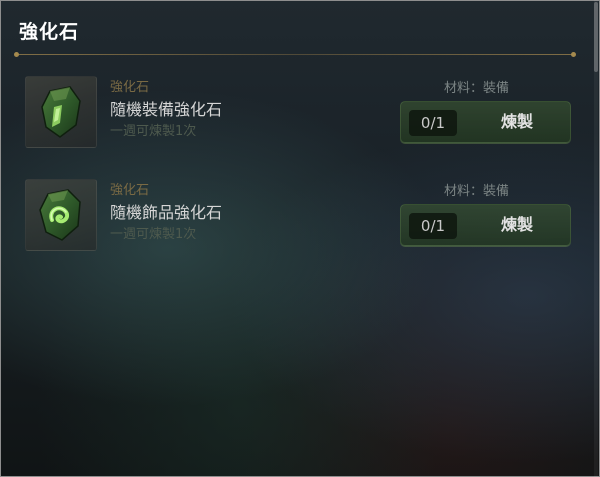 The image size is (600, 477). Describe the element at coordinates (296, 54) in the screenshot. I see `title-divider` at that location.